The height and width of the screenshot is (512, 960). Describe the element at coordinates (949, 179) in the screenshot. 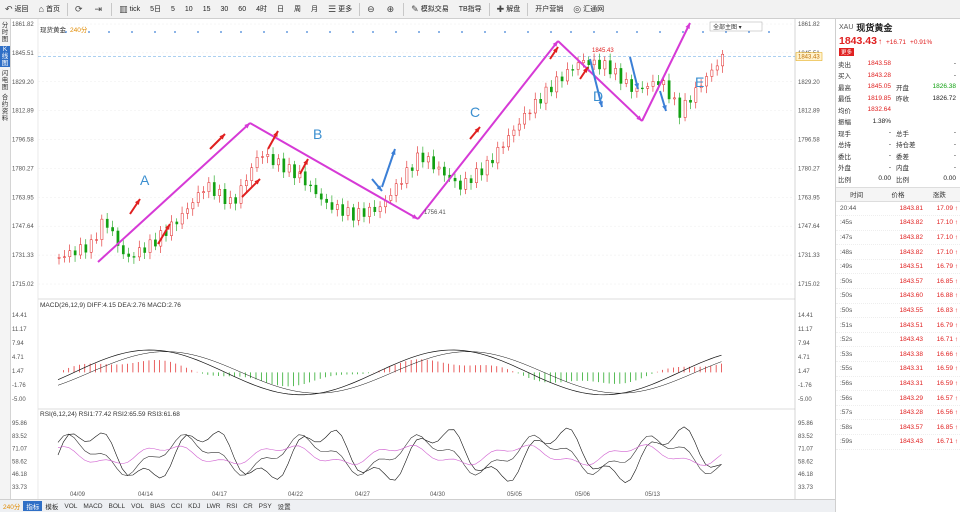

I see `quote-value-2: 0.00` at that location.